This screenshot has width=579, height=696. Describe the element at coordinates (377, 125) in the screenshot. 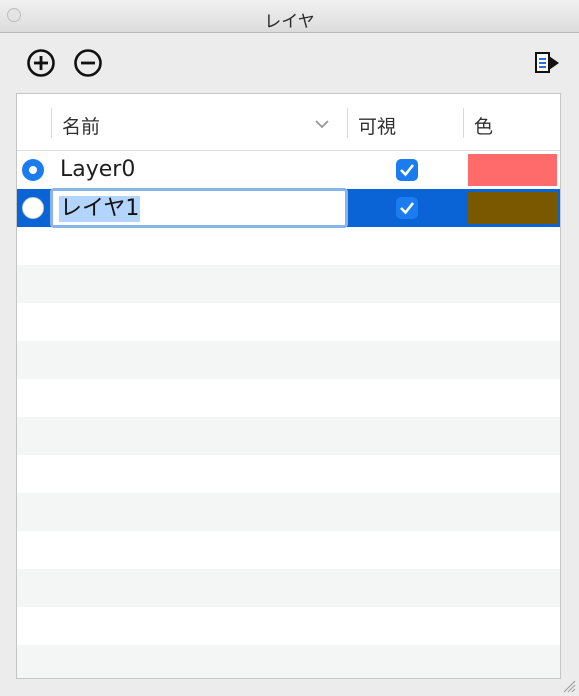

I see `column-header-visible: 可視` at that location.